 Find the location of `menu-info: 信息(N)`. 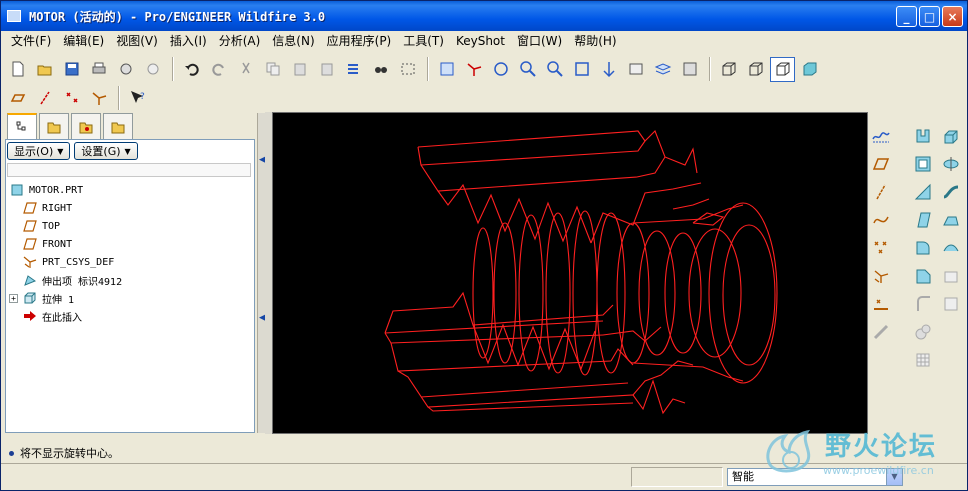

menu-info: 信息(N) is located at coordinates (293, 41).